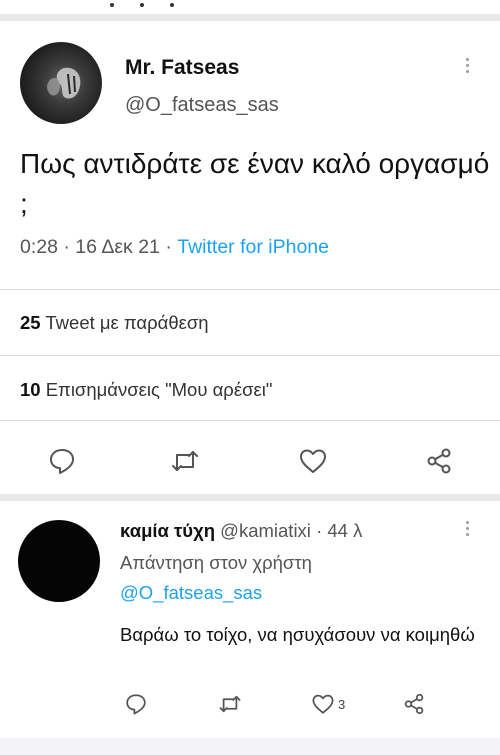 The height and width of the screenshot is (755, 500). Describe the element at coordinates (469, 67) in the screenshot. I see `more-options-icon` at that location.